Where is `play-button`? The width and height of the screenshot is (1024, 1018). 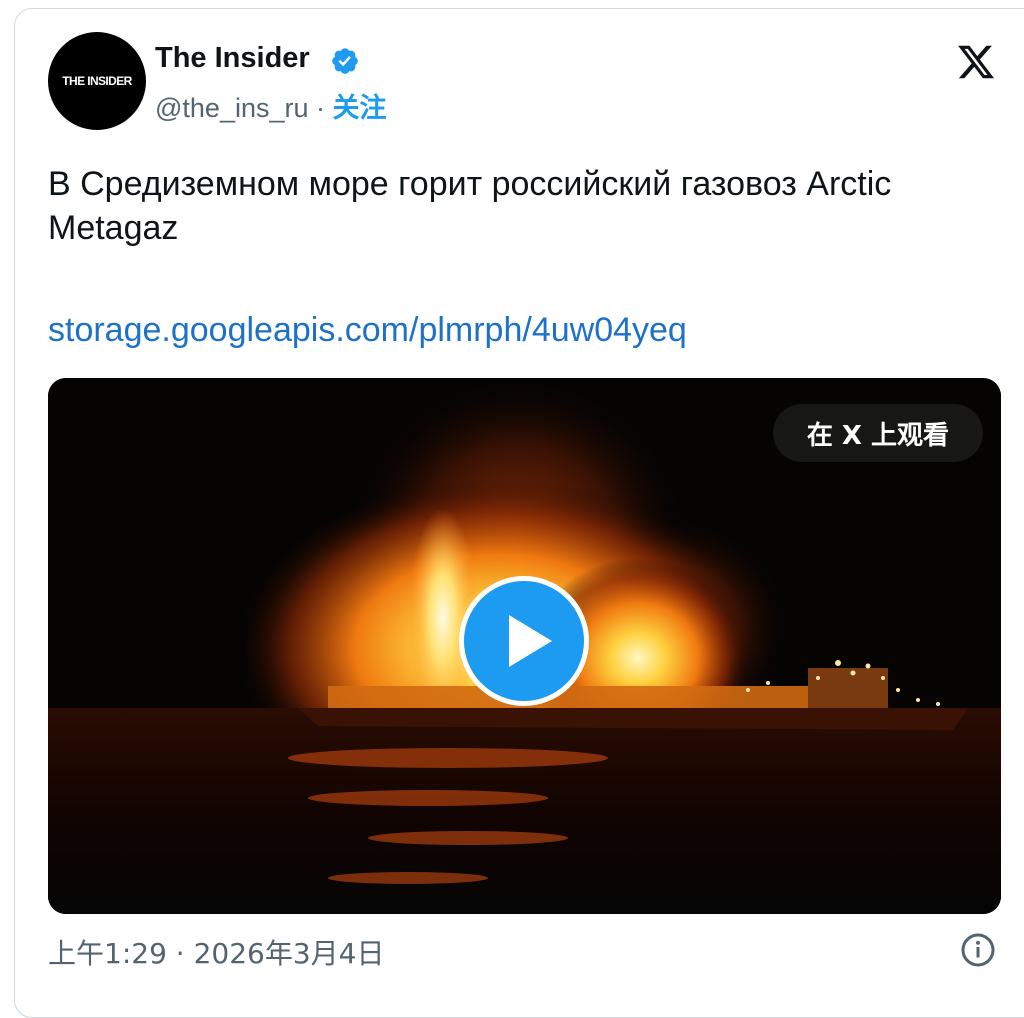 play-button is located at coordinates (524, 641).